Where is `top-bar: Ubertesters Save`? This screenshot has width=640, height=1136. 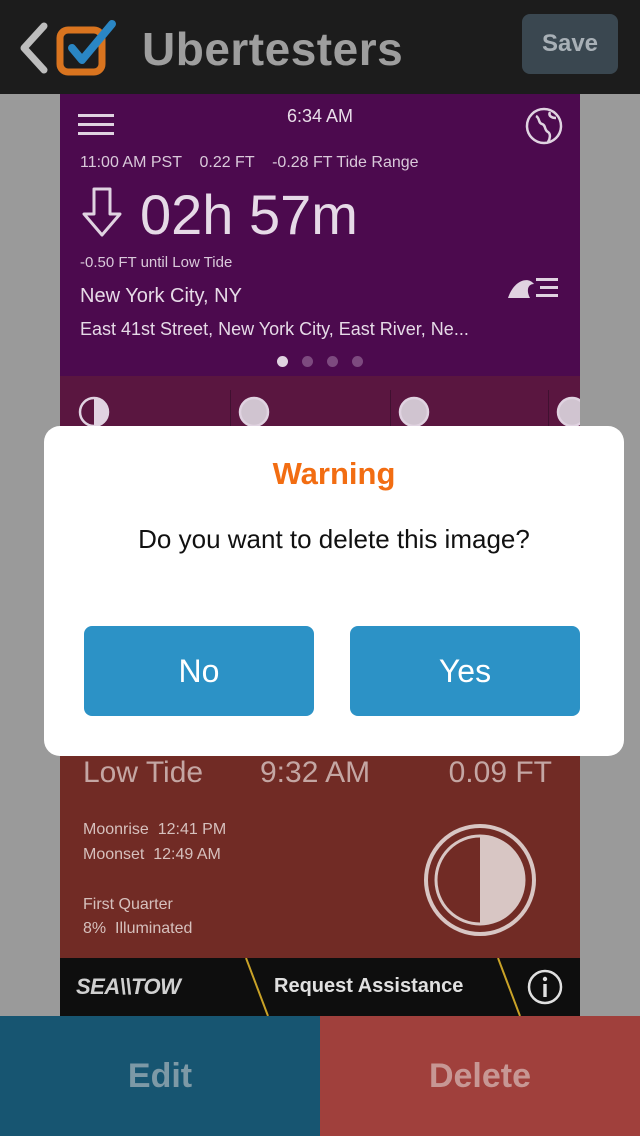 top-bar: Ubertesters Save is located at coordinates (320, 47).